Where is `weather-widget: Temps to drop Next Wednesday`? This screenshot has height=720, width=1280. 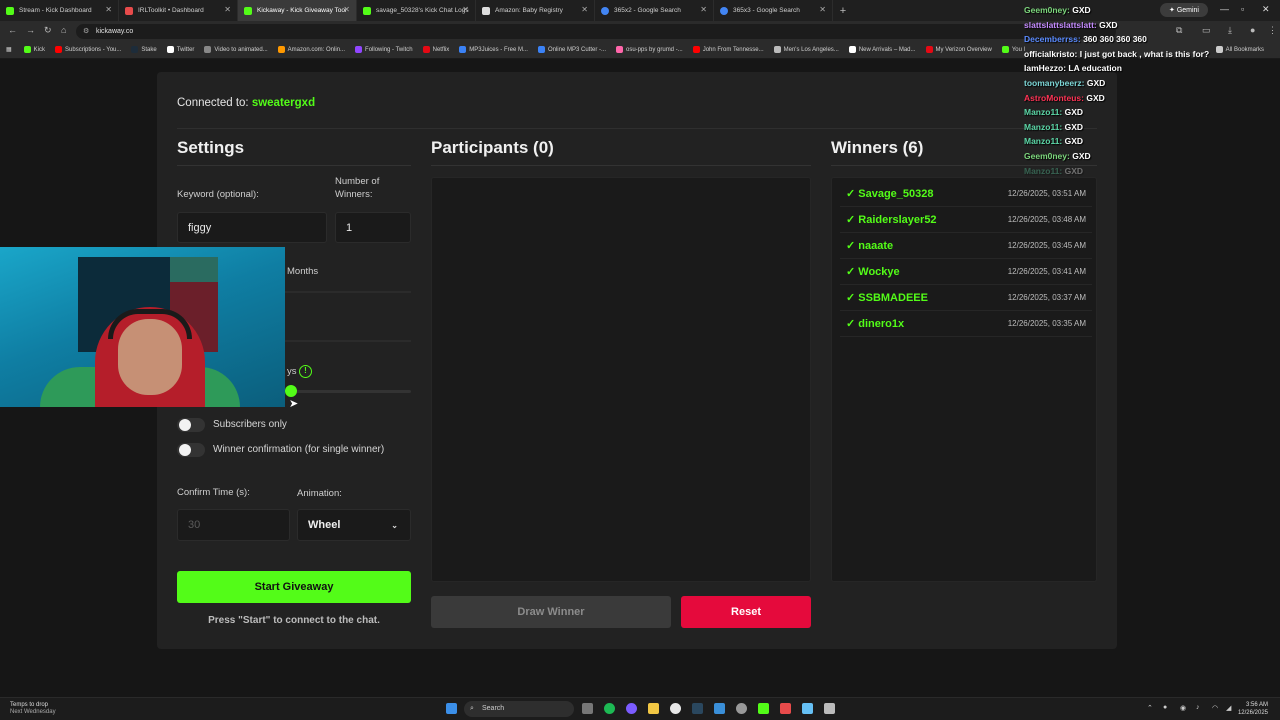
weather-widget: Temps to drop Next Wednesday is located at coordinates (33, 709).